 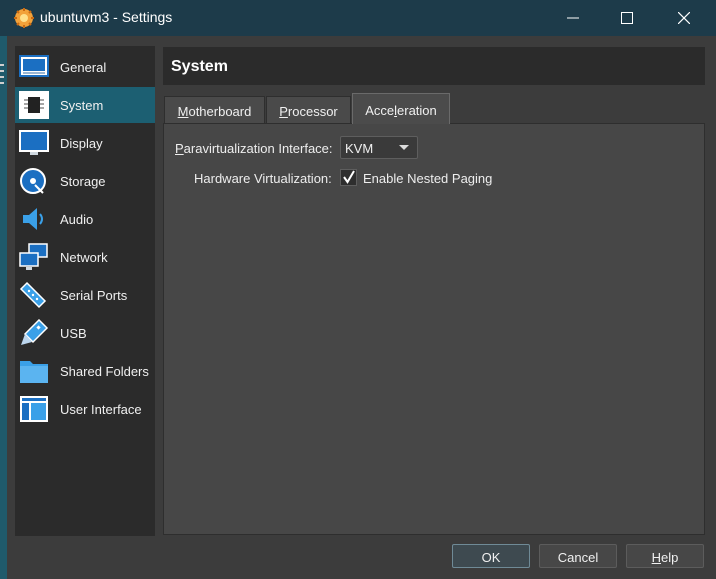 I want to click on tab-mnemonic: M, so click(x=183, y=111).